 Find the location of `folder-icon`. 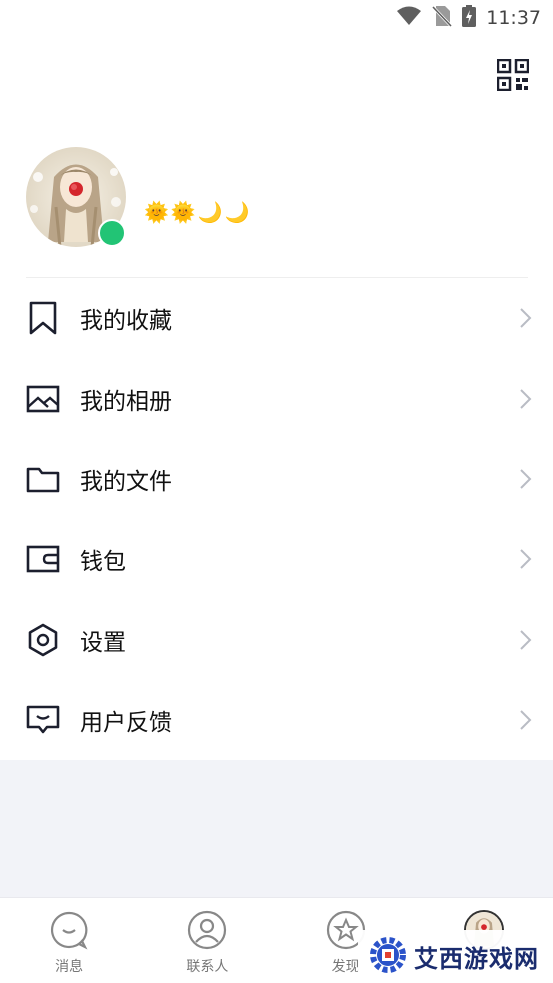

folder-icon is located at coordinates (43, 479).